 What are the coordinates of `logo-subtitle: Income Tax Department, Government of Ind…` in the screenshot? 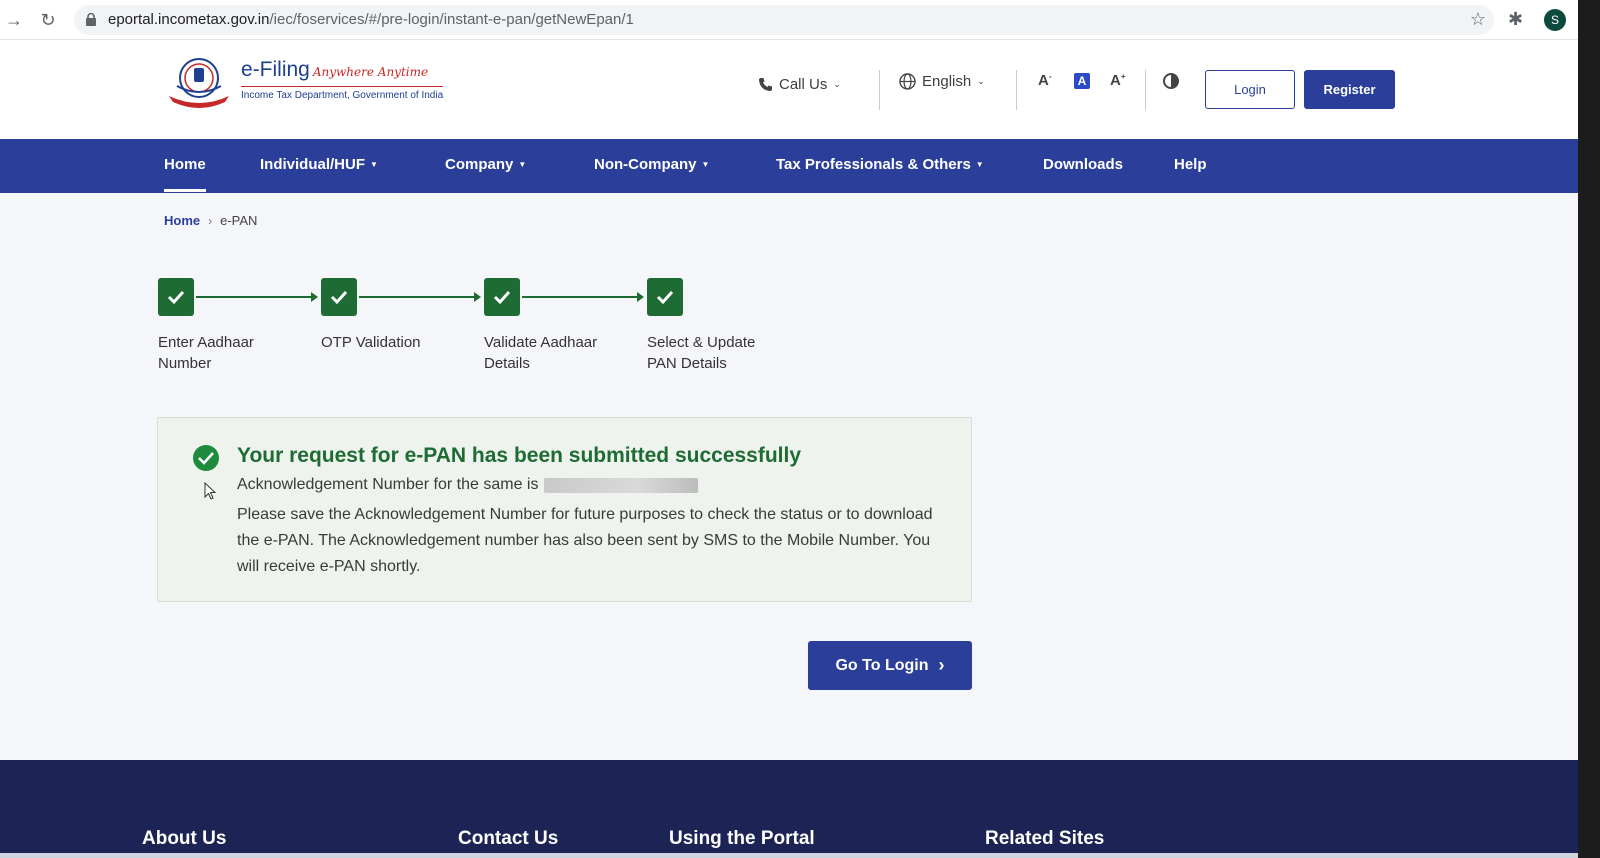 It's located at (342, 93).